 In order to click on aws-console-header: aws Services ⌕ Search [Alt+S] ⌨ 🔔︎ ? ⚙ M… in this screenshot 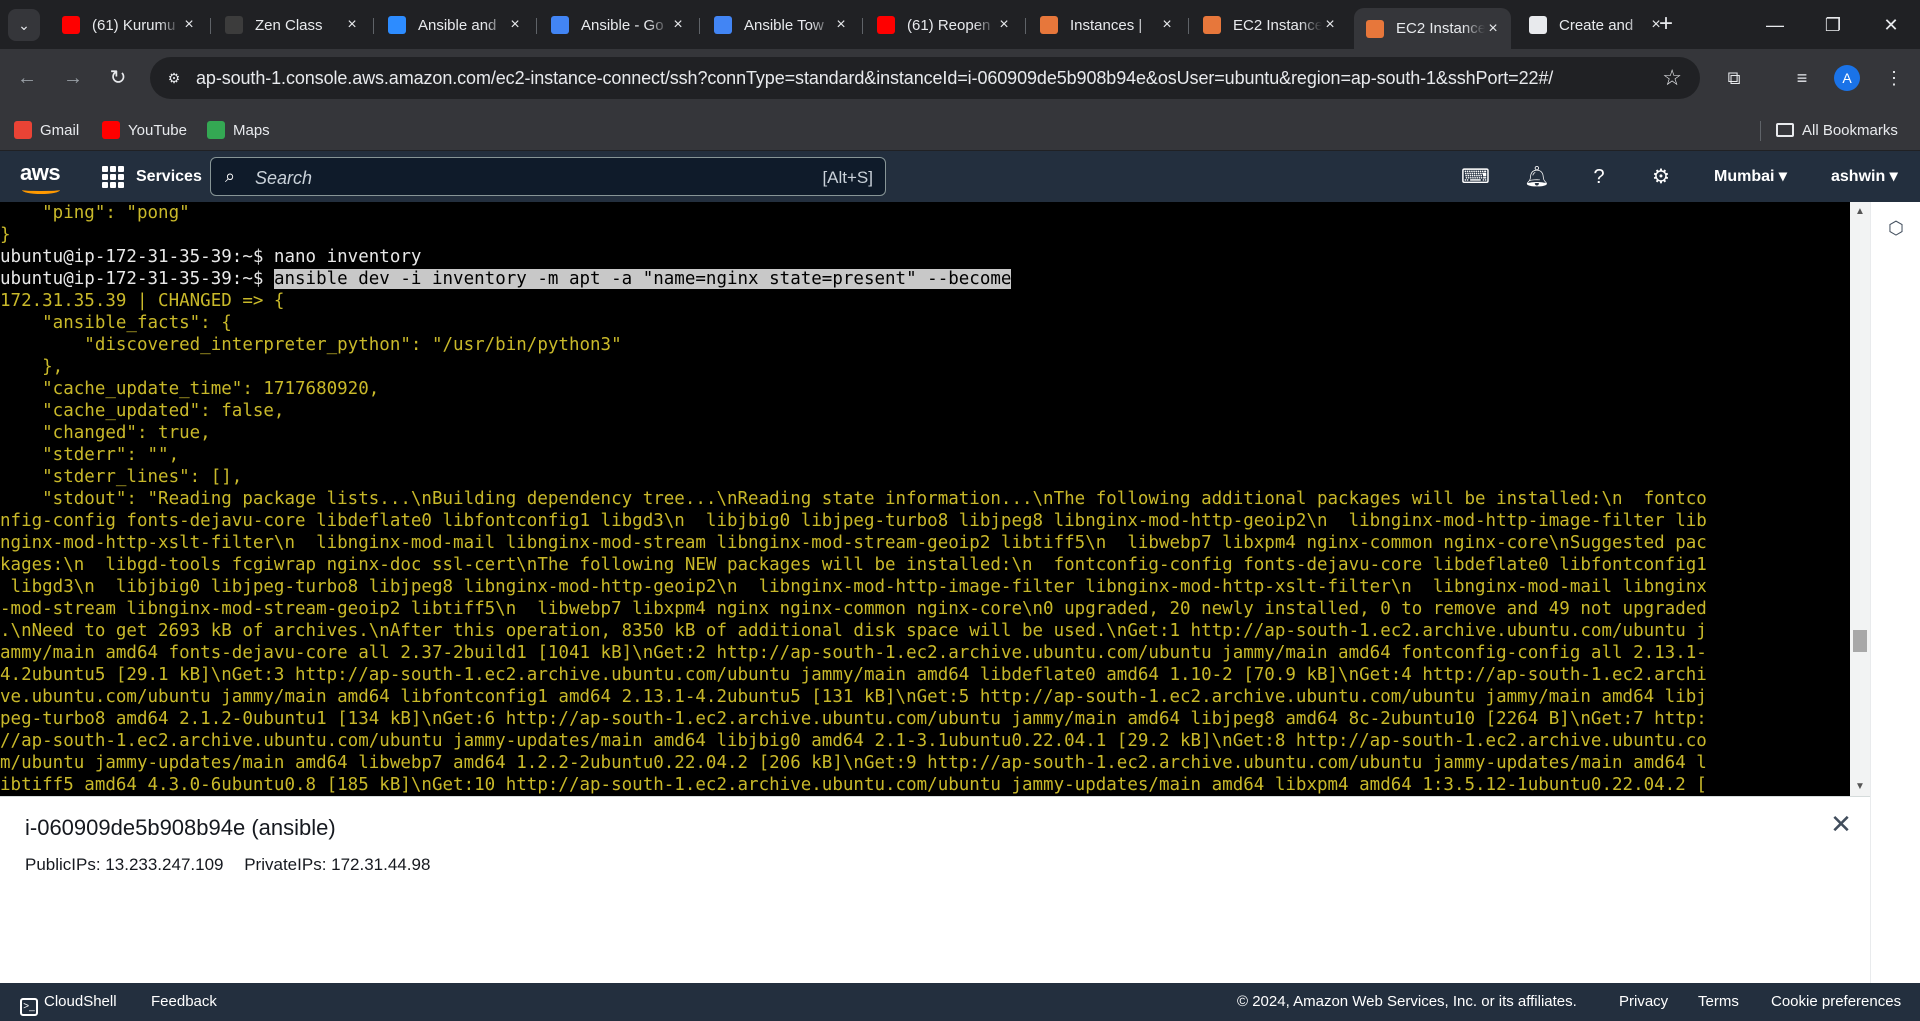, I will do `click(960, 176)`.